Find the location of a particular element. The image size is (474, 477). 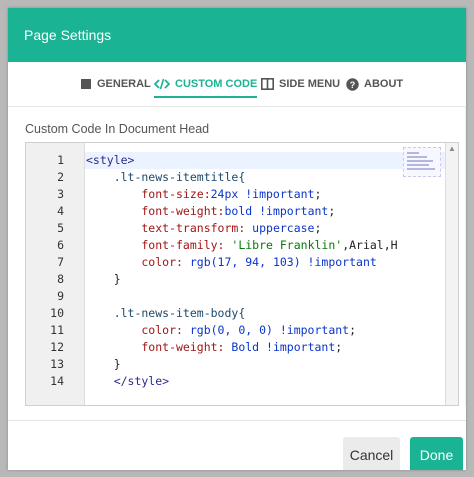

done-button: Done is located at coordinates (436, 453).